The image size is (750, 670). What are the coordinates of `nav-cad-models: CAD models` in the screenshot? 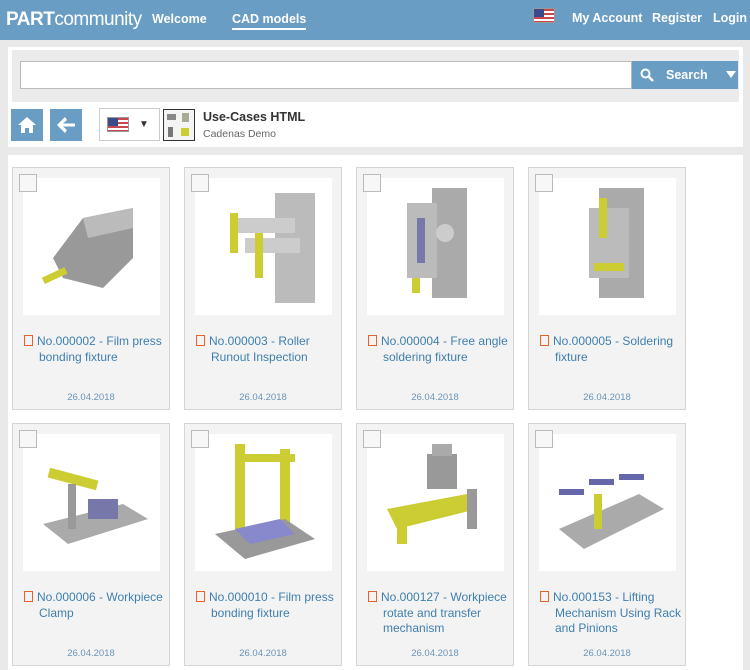 It's located at (269, 21).